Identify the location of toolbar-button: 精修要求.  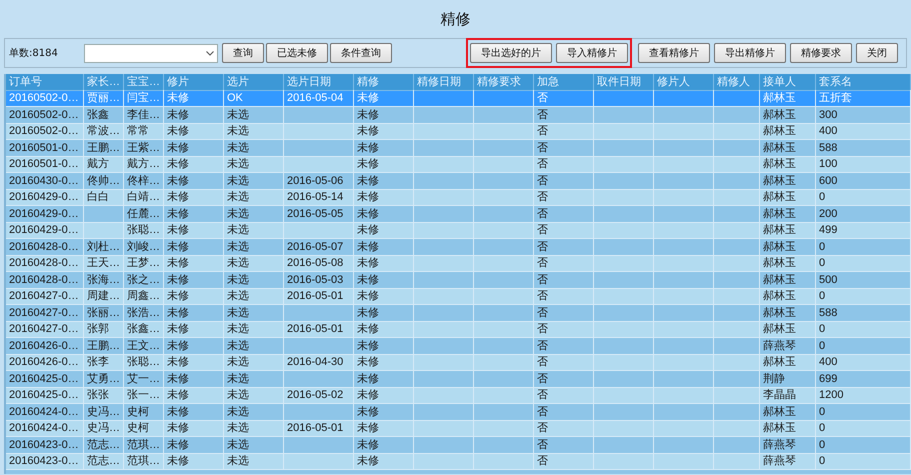
(821, 53).